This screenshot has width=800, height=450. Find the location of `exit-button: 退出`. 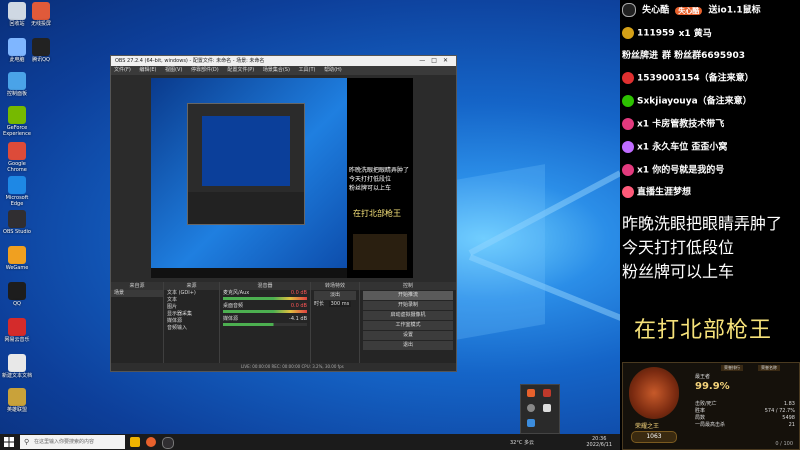

exit-button: 退出 is located at coordinates (408, 345).